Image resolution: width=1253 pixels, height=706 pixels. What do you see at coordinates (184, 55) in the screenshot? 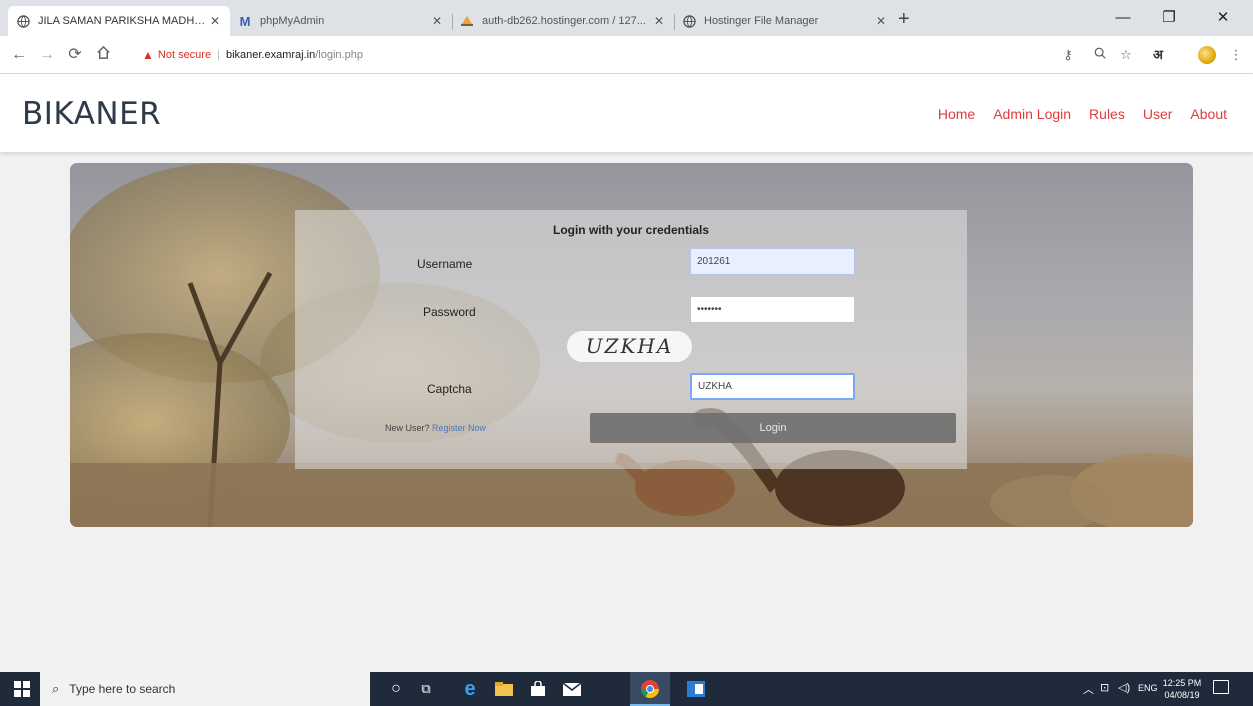
I see `security-label: Not secure` at bounding box center [184, 55].